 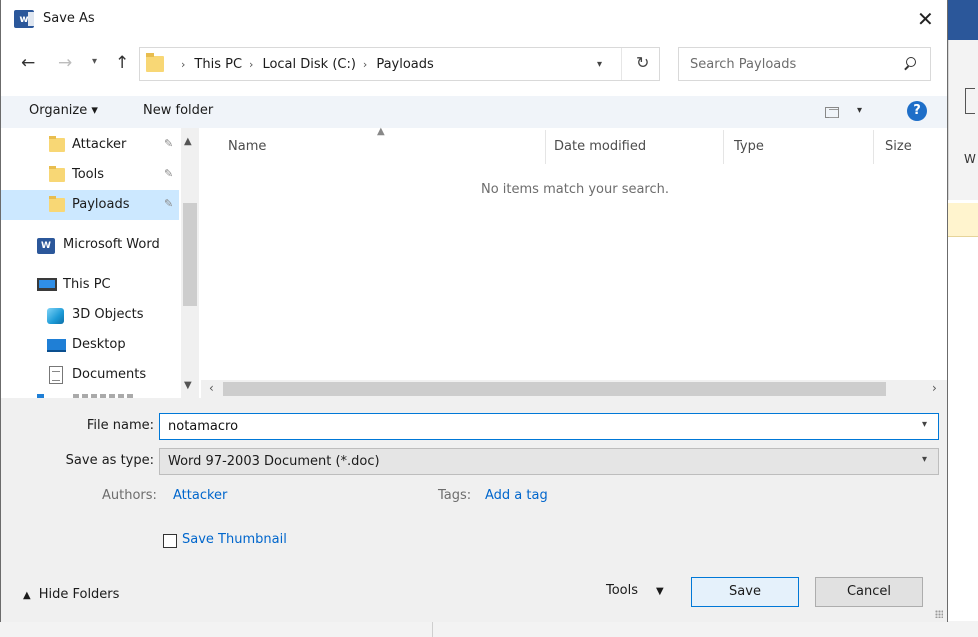 I want to click on sidebar-item-label: This PC, so click(x=87, y=284).